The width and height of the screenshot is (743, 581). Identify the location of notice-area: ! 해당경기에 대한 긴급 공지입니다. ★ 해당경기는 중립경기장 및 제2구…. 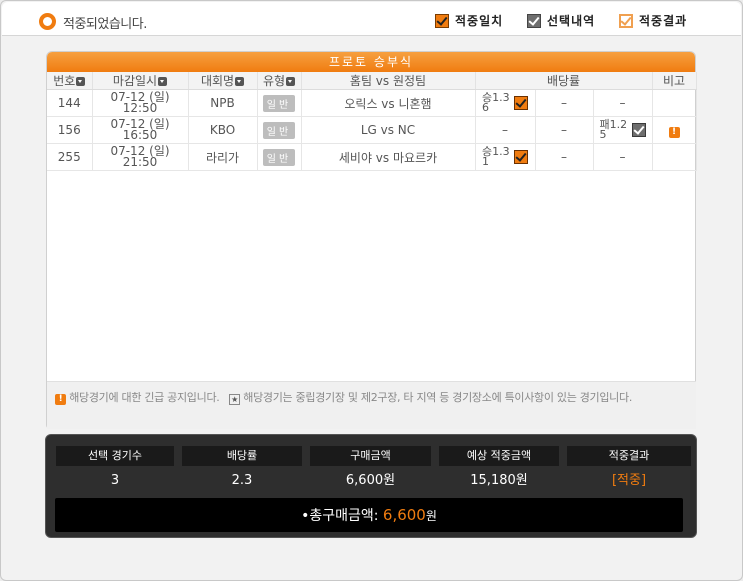
(371, 405).